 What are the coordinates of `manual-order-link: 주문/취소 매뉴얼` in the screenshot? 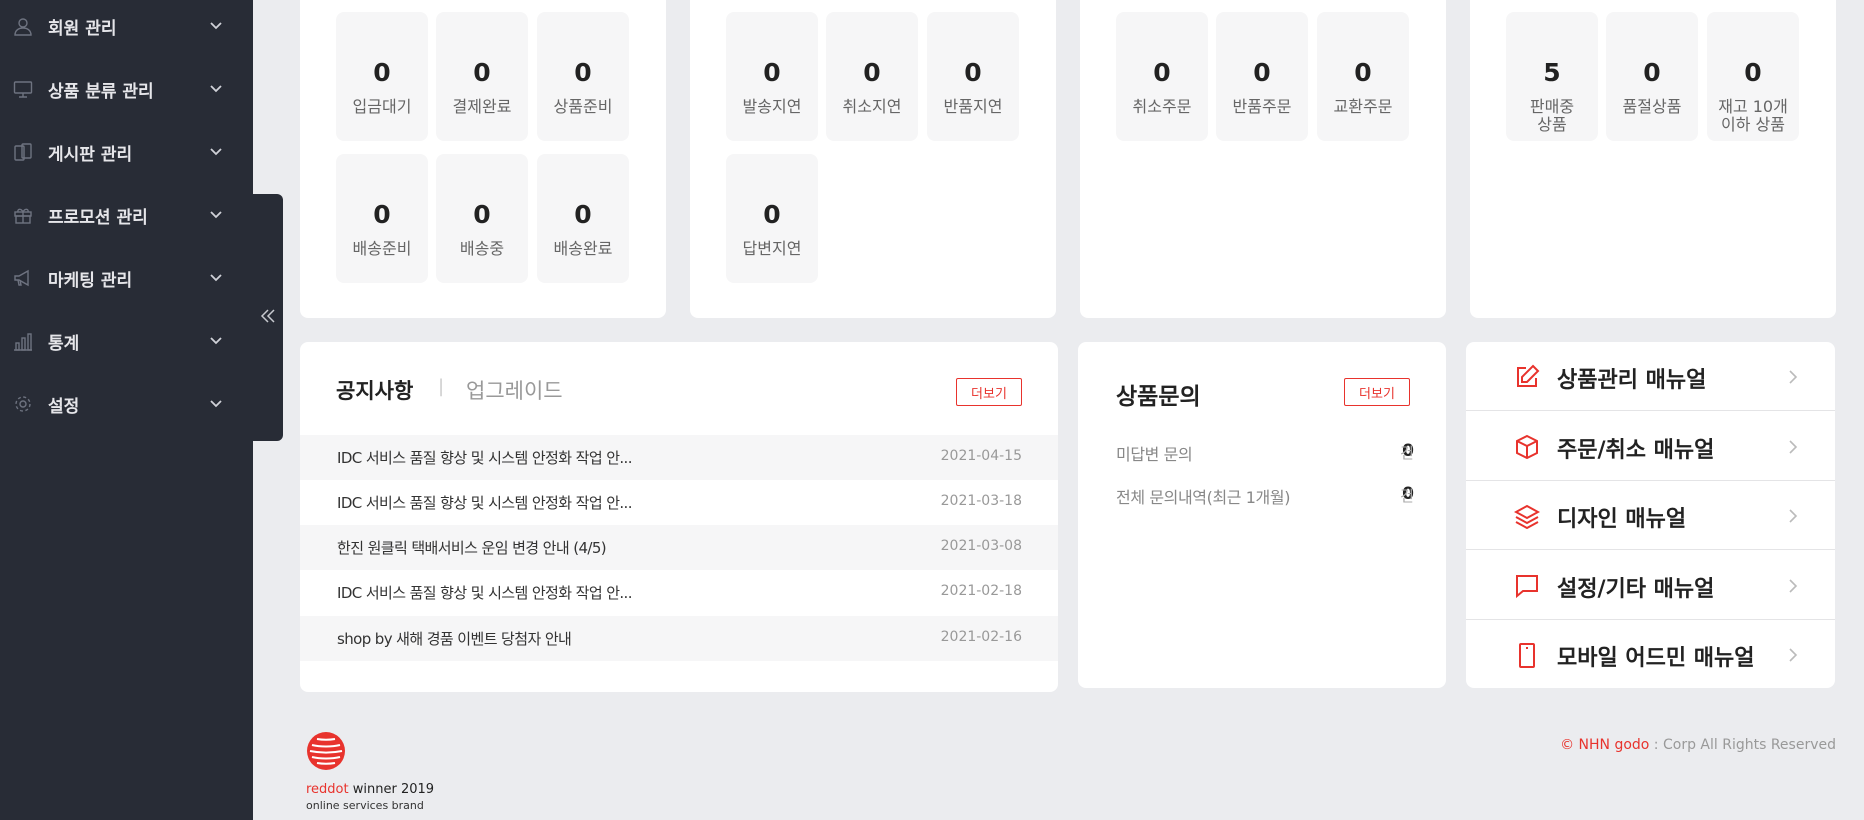 It's located at (1650, 446).